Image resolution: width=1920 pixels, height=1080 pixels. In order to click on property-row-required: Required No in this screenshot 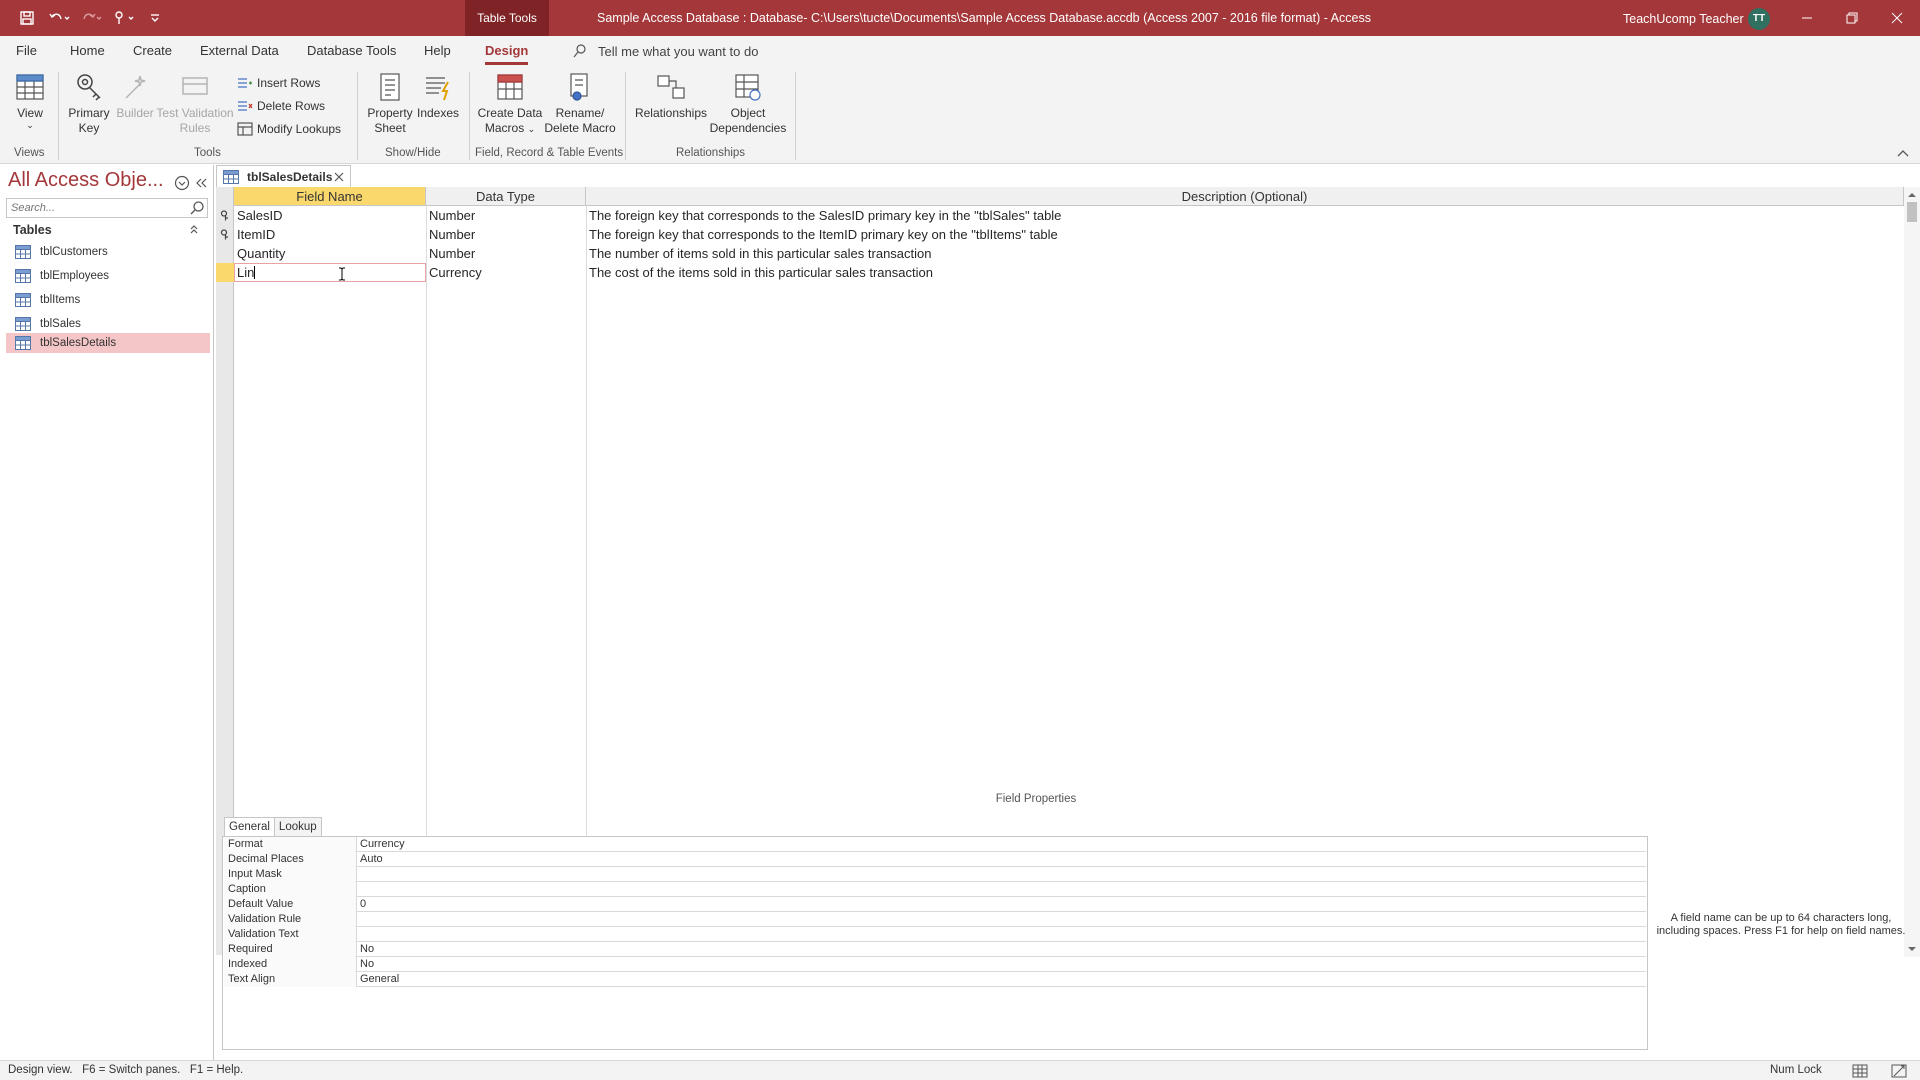, I will do `click(935, 949)`.